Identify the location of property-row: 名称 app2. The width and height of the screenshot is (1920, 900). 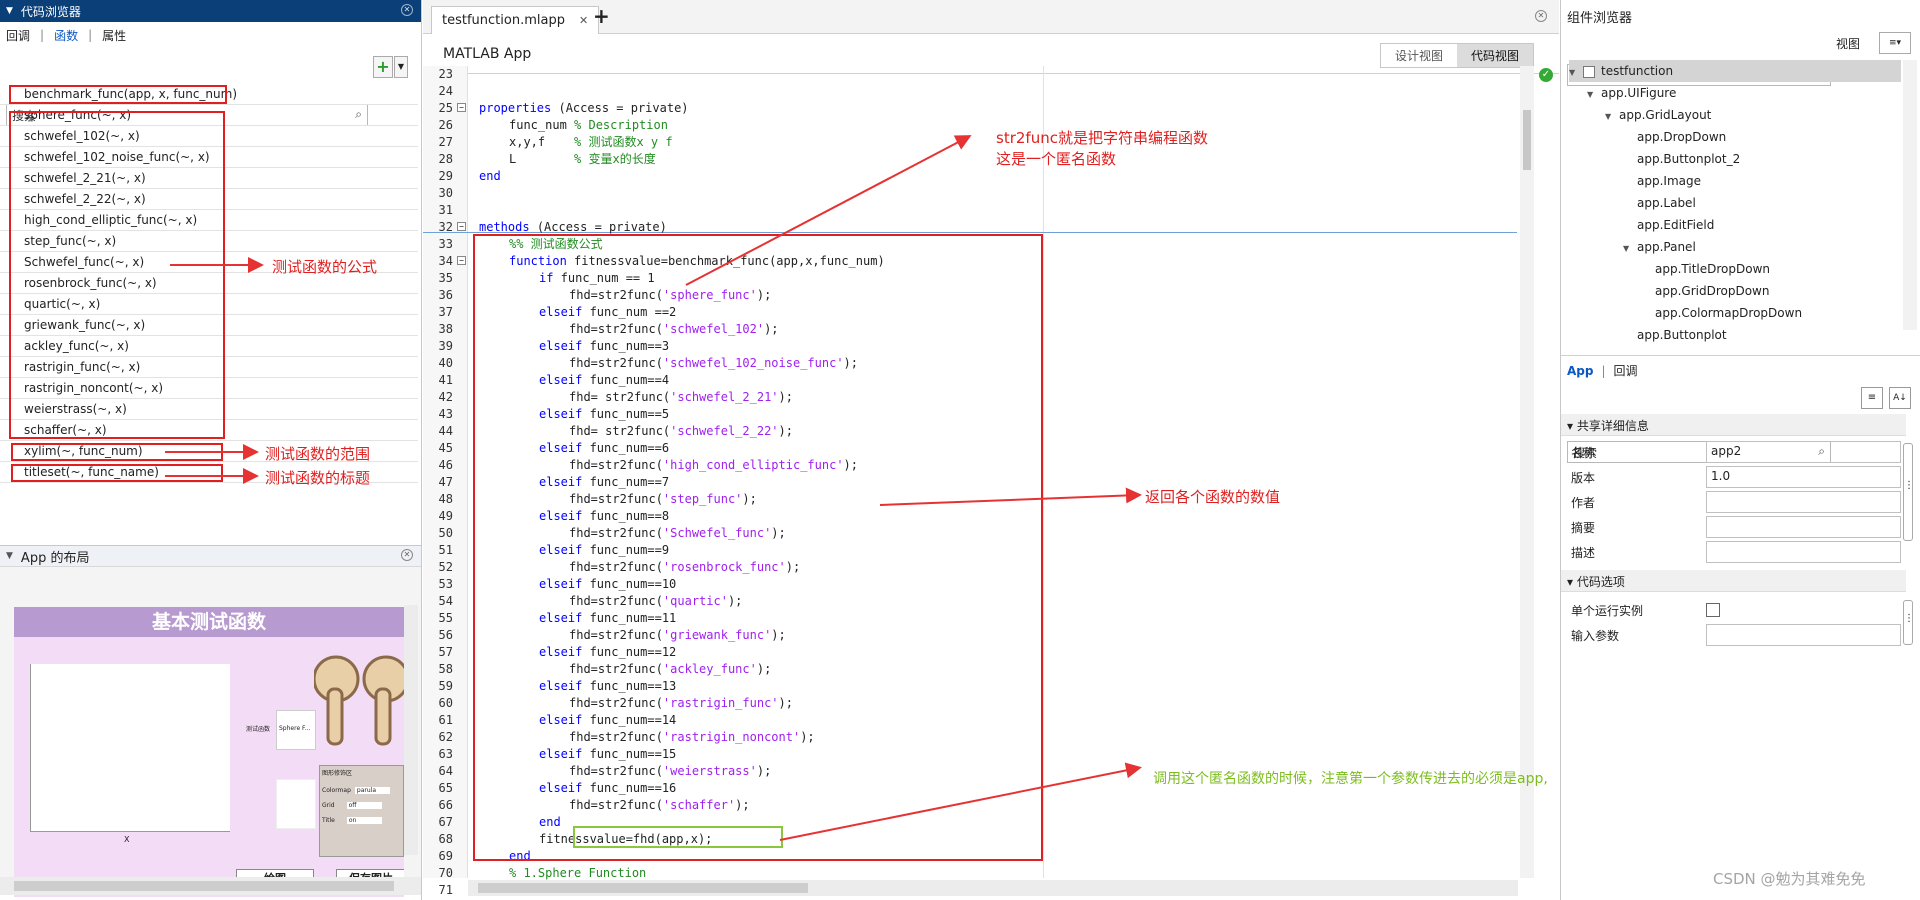
(1731, 452).